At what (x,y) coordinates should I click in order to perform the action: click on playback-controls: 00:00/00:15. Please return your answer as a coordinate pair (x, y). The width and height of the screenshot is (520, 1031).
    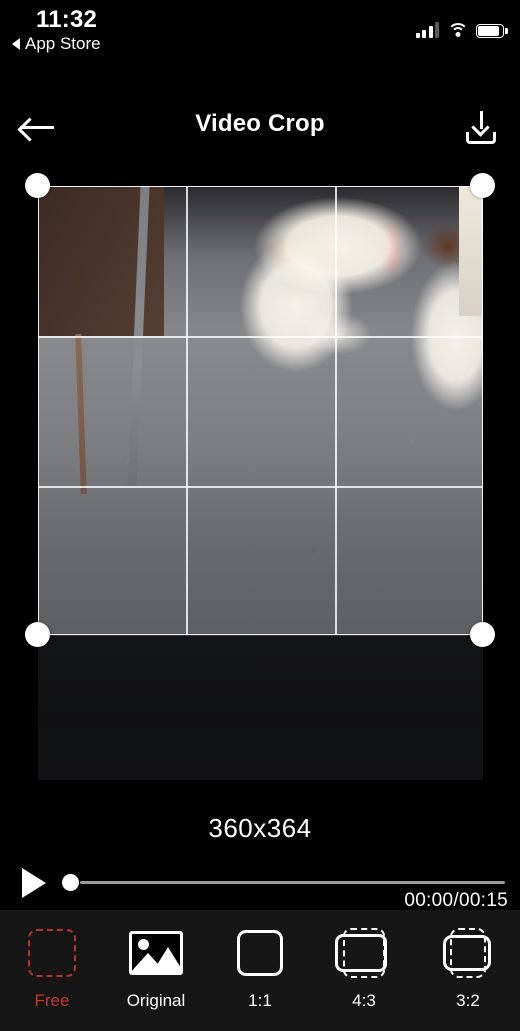
    Looking at the image, I should click on (260, 886).